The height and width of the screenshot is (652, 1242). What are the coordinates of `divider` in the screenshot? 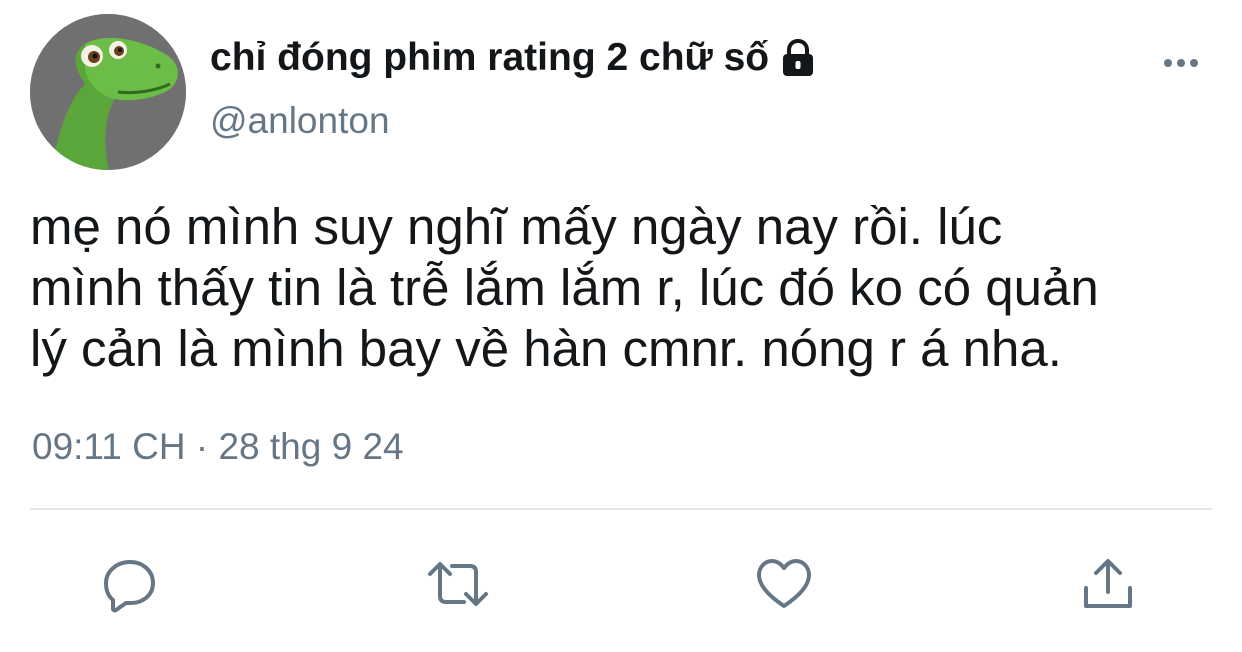 It's located at (621, 509).